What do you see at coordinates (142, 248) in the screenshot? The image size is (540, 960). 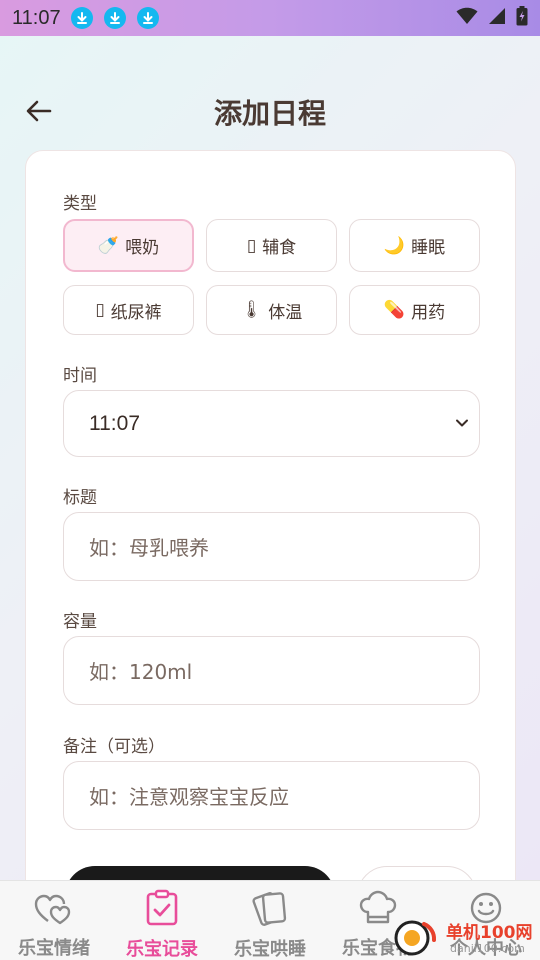 I see `type-option-label: 喂奶` at bounding box center [142, 248].